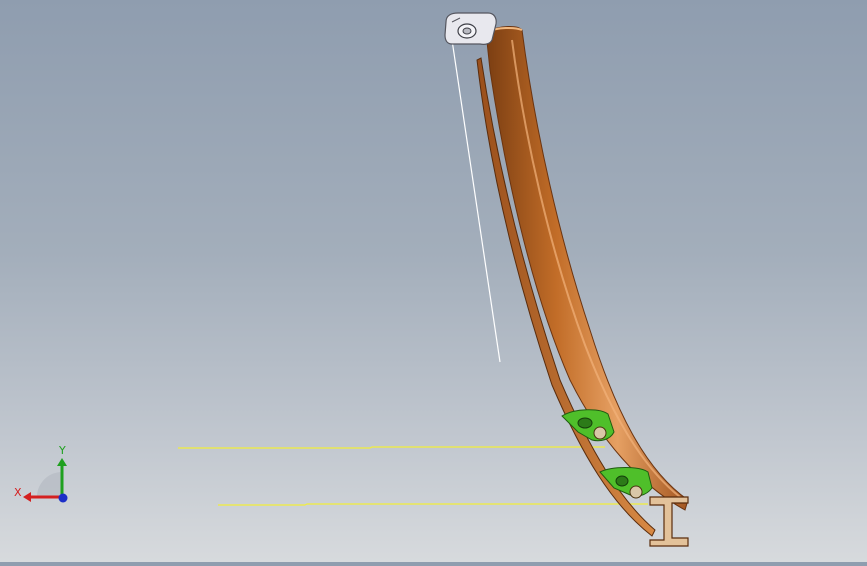 The image size is (867, 566). Describe the element at coordinates (63, 498) in the screenshot. I see `z-axis-dot` at that location.